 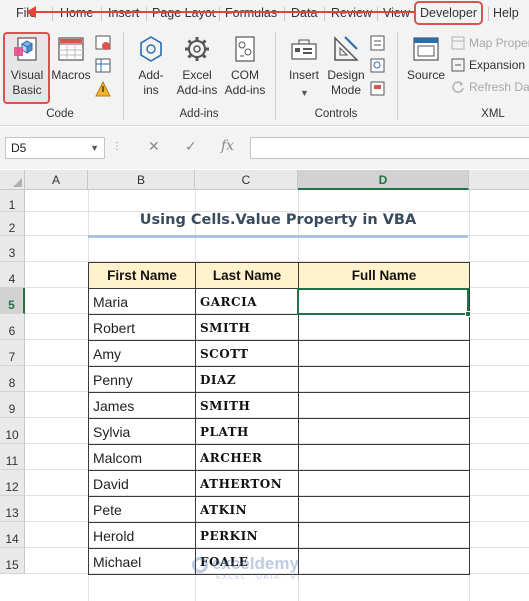 I want to click on last-name-cell: ATHERTON, so click(x=247, y=483).